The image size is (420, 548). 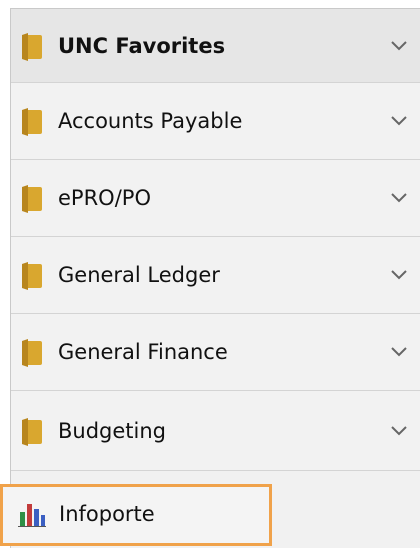 What do you see at coordinates (32, 515) in the screenshot?
I see `bar-chart-icon` at bounding box center [32, 515].